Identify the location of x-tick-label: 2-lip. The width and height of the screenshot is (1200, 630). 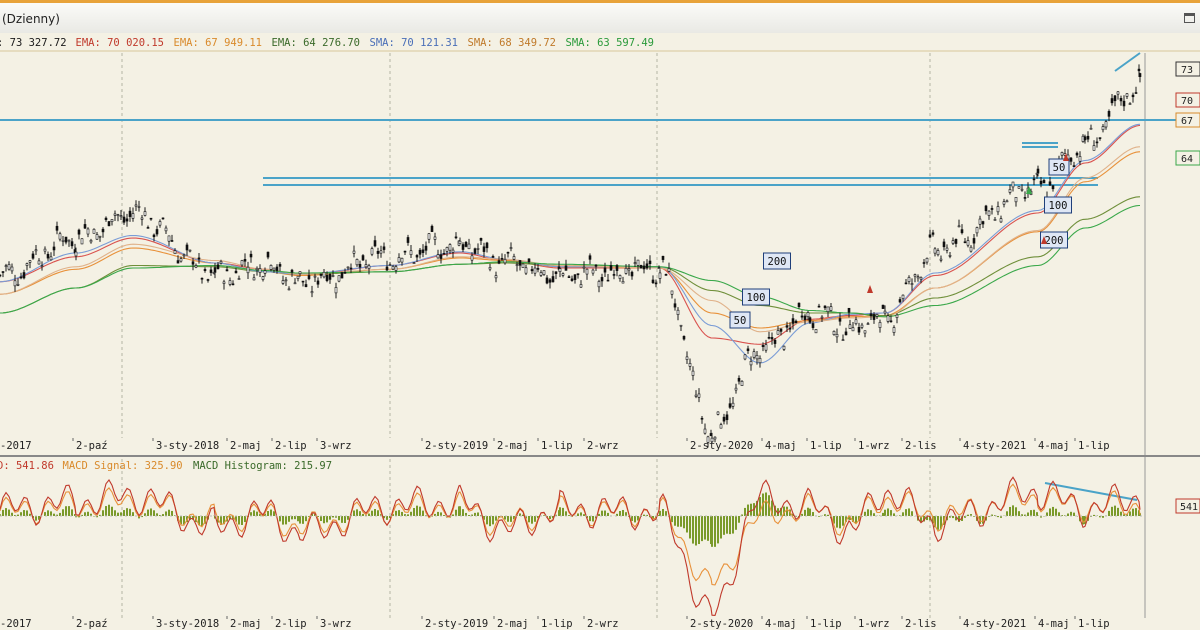
(291, 446).